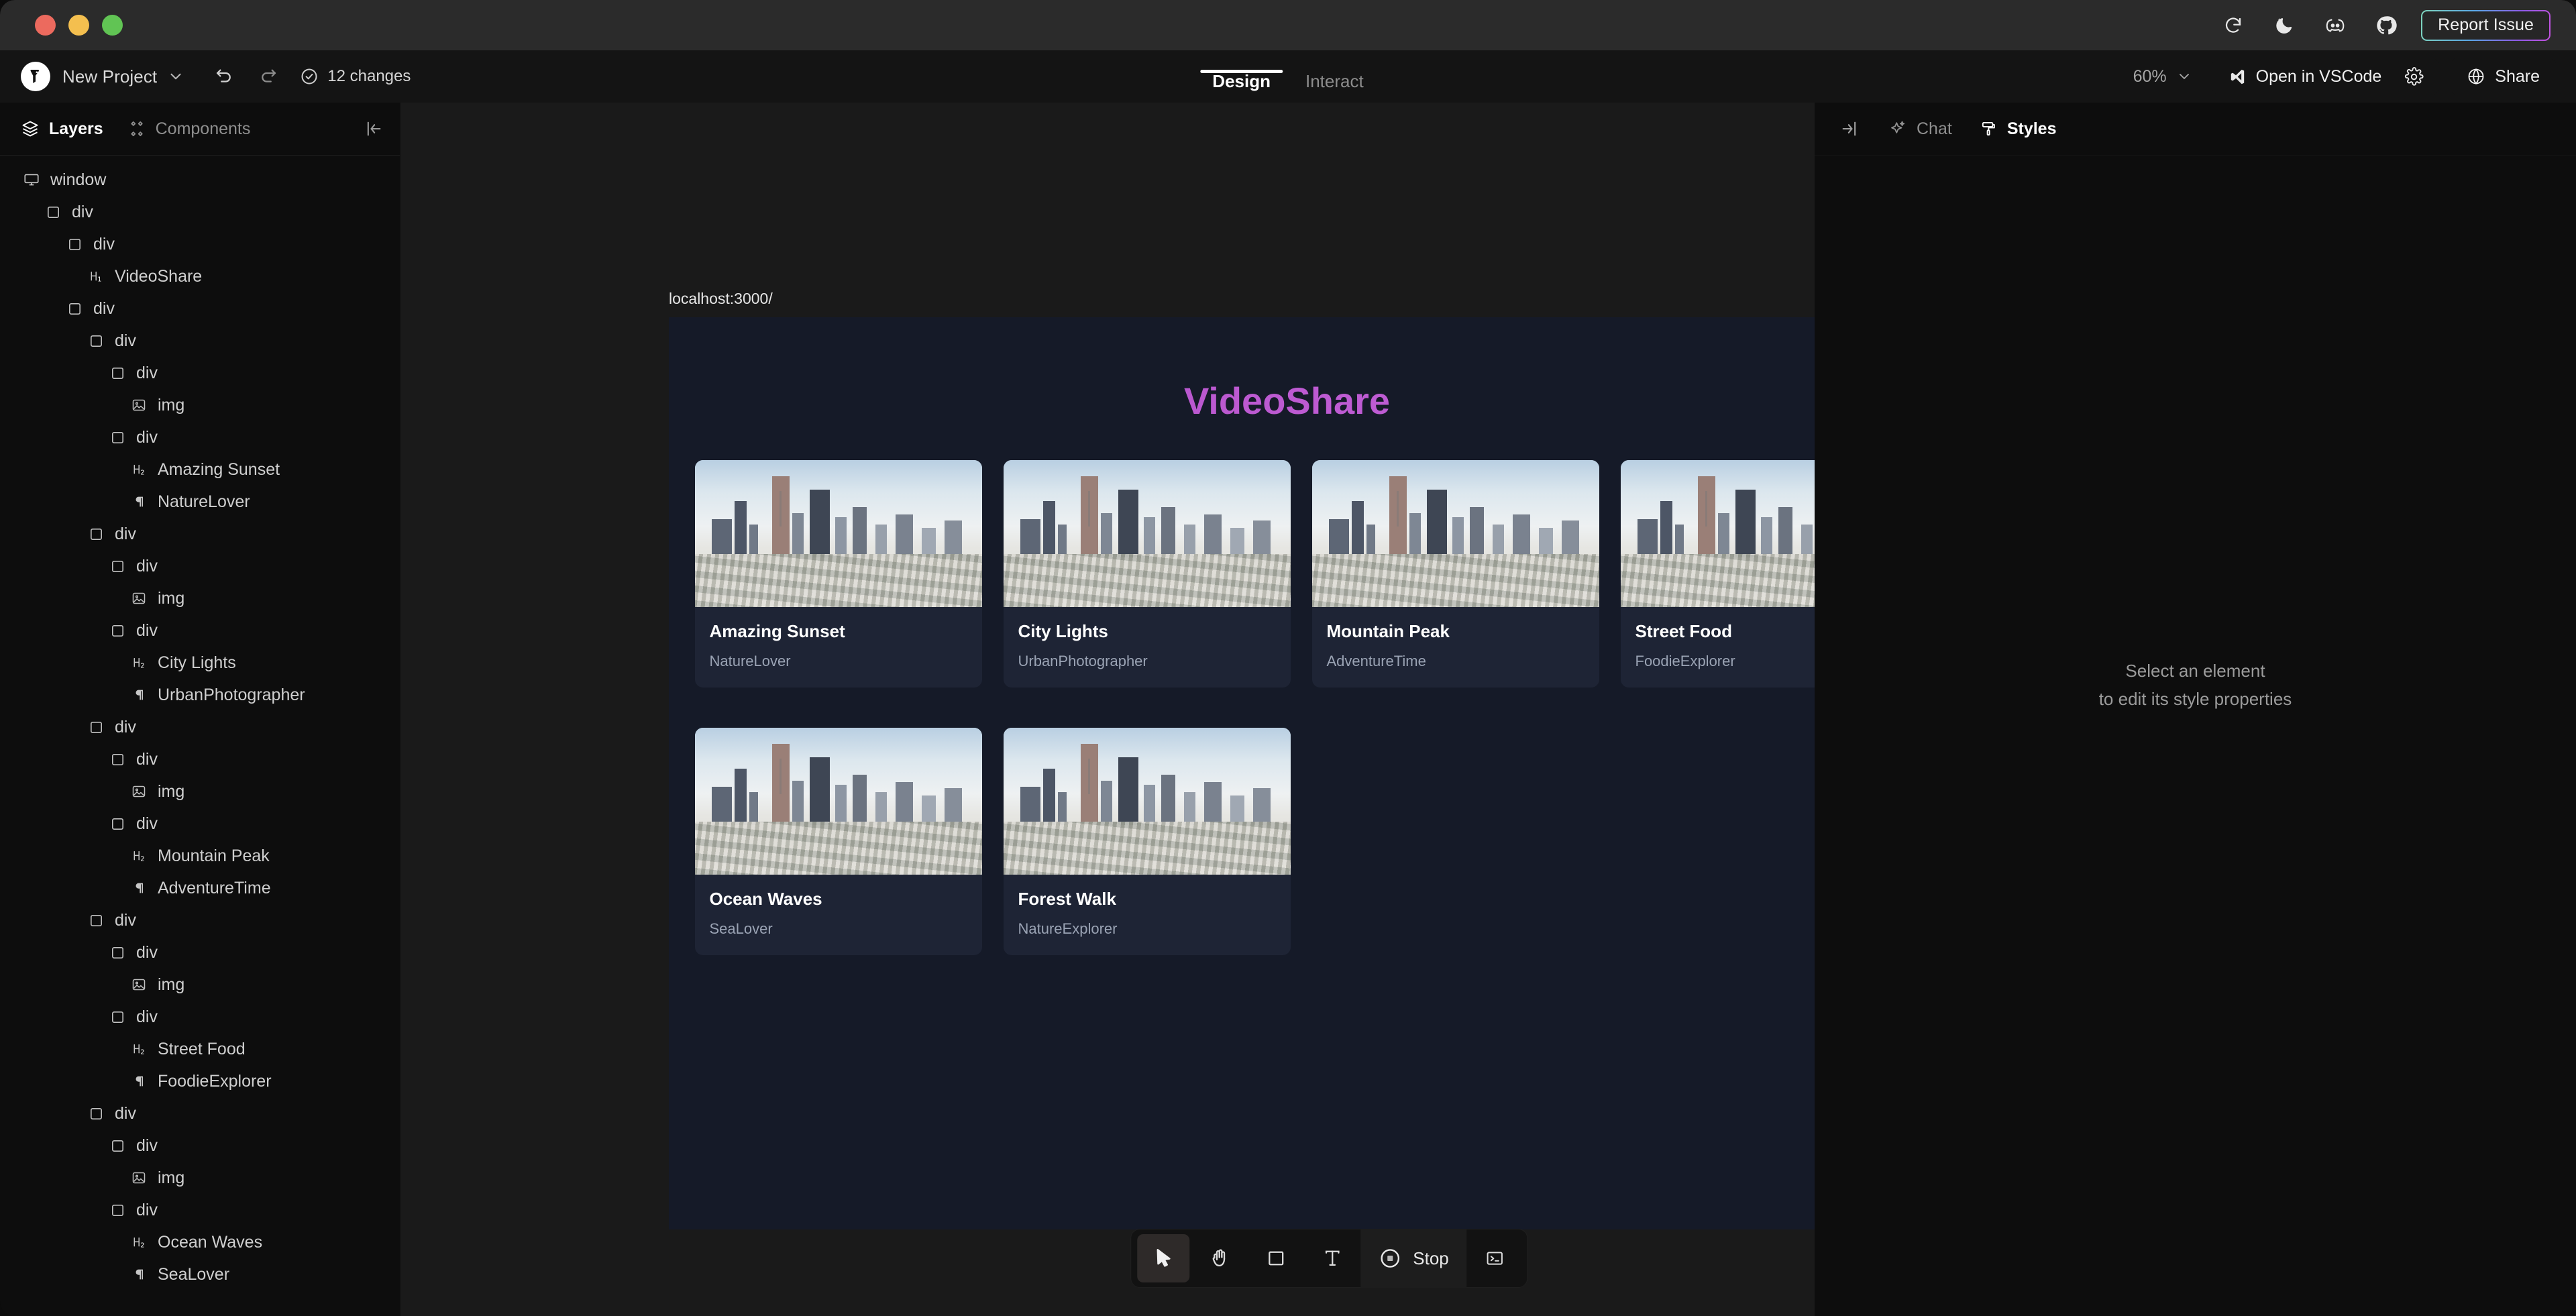 Image resolution: width=2576 pixels, height=1316 pixels. I want to click on minimize-window-button, so click(78, 25).